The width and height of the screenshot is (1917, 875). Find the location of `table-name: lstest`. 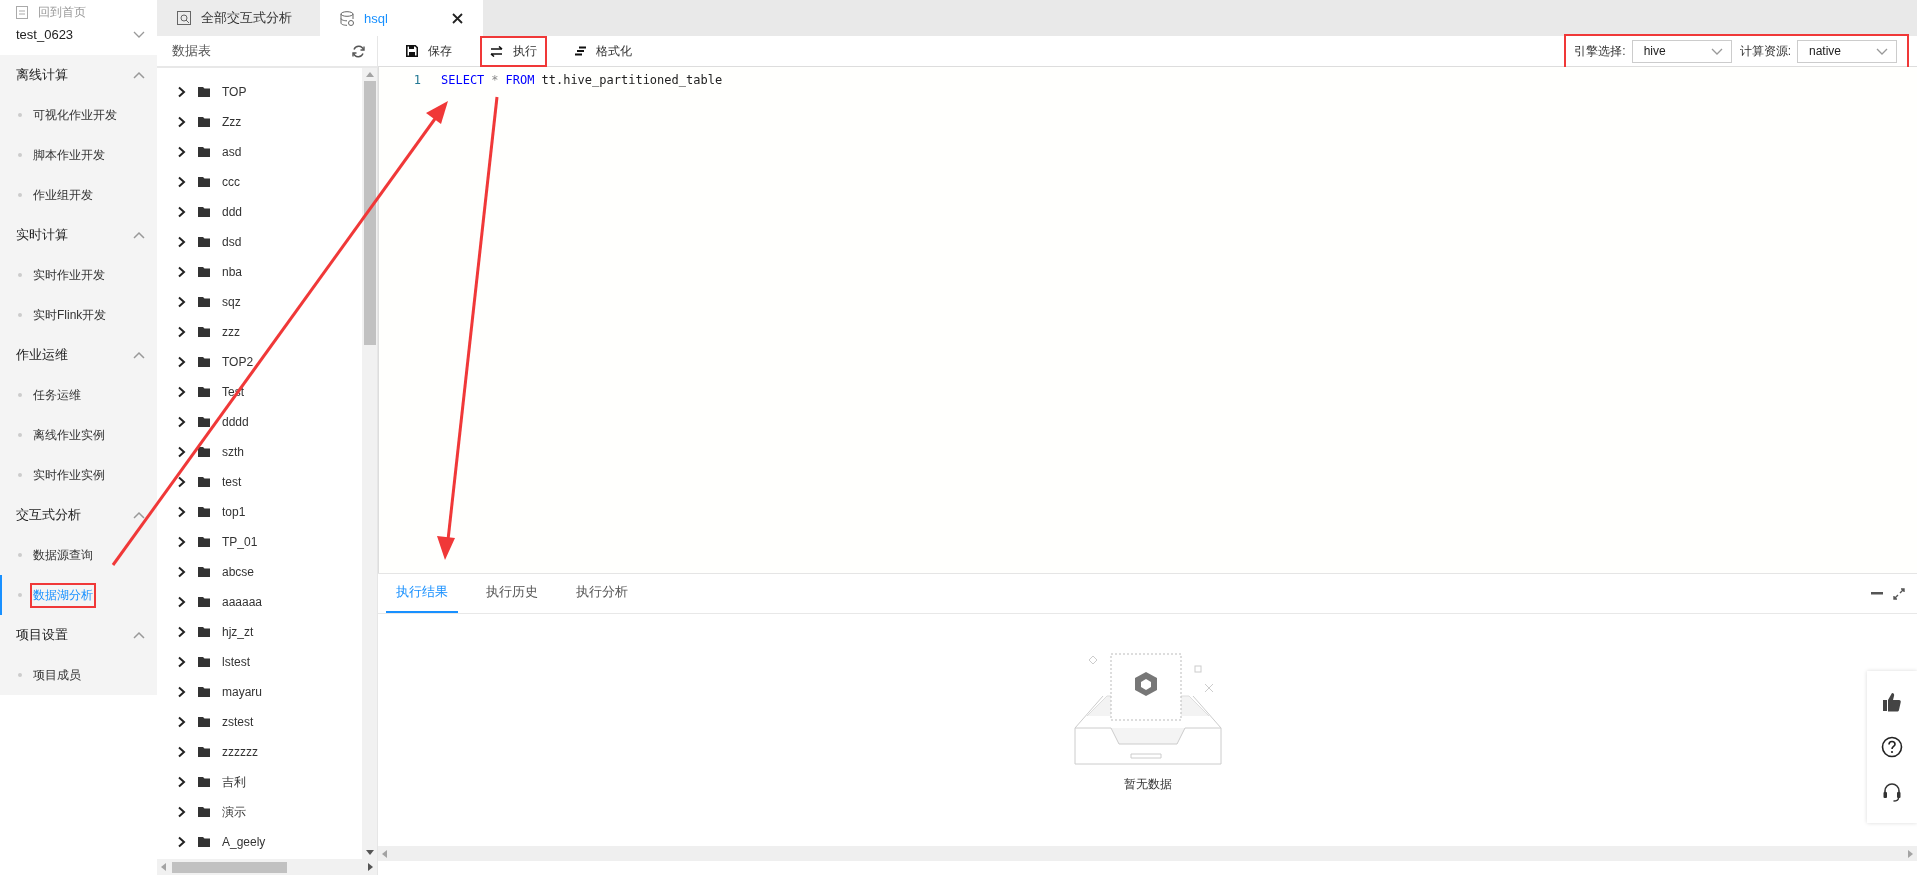

table-name: lstest is located at coordinates (236, 662).